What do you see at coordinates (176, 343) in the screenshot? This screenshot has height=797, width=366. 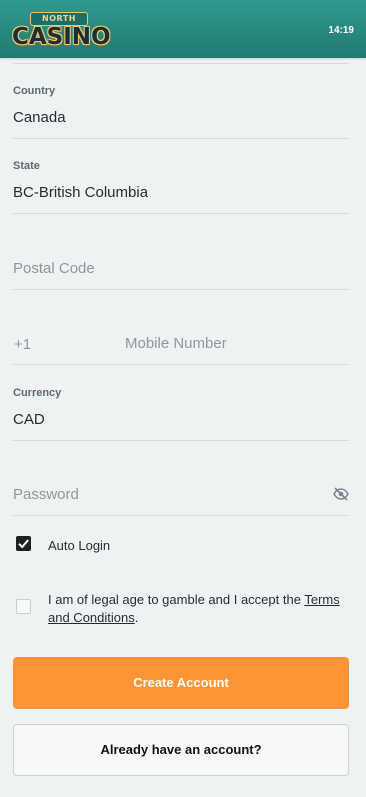 I see `mobile-number-placeholder: Mobile Number` at bounding box center [176, 343].